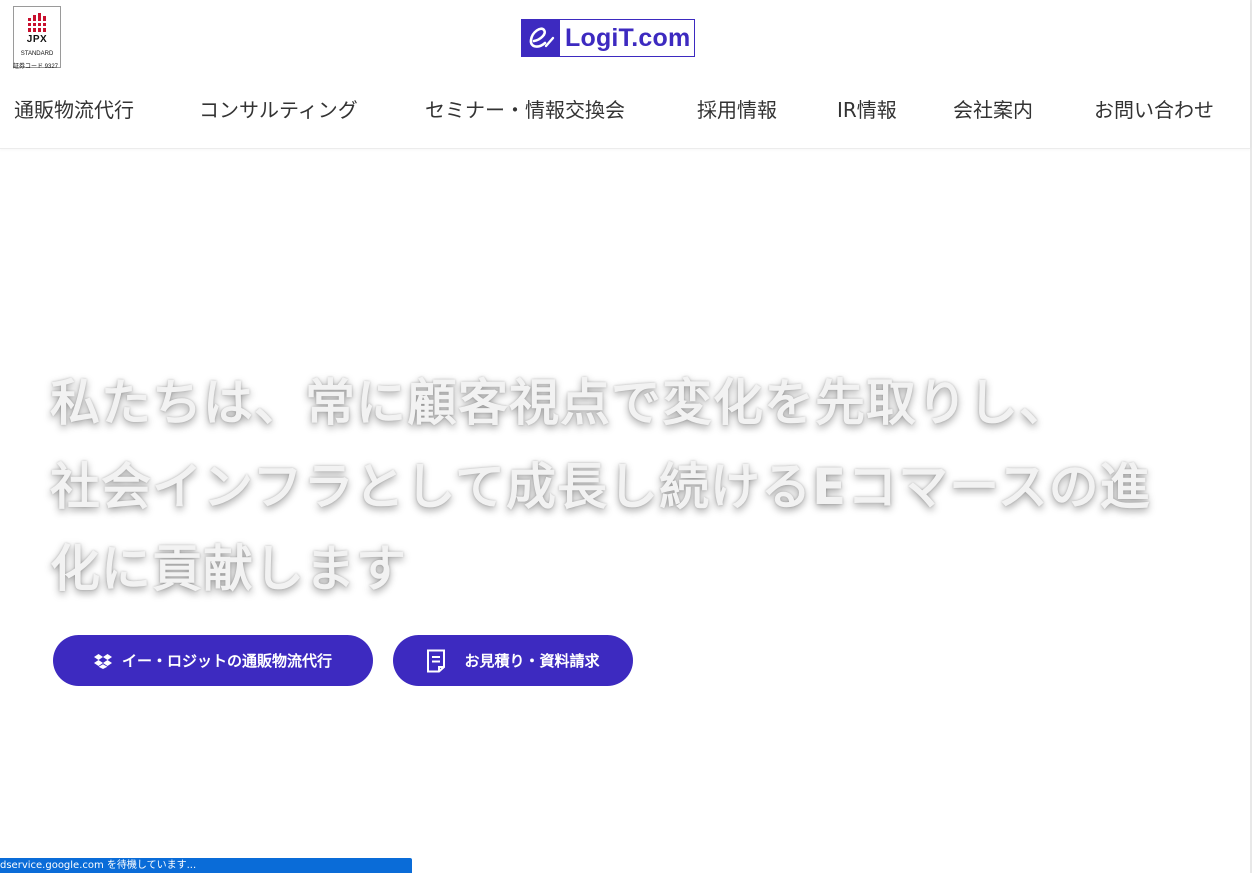 This screenshot has width=1252, height=873. What do you see at coordinates (37, 54) in the screenshot?
I see `jpx-standard-label: STANDARD` at bounding box center [37, 54].